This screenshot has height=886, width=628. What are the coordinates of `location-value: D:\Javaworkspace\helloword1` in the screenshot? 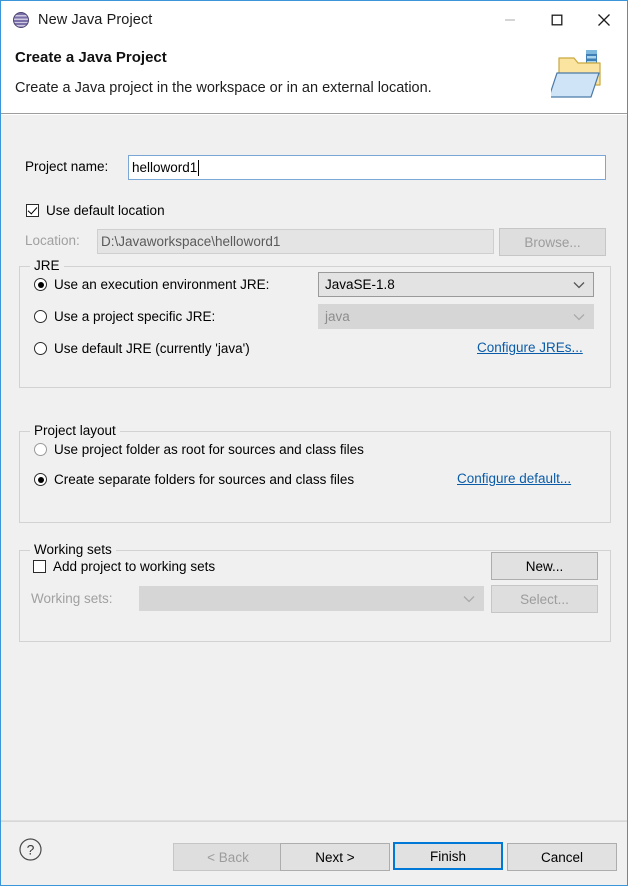 It's located at (191, 241).